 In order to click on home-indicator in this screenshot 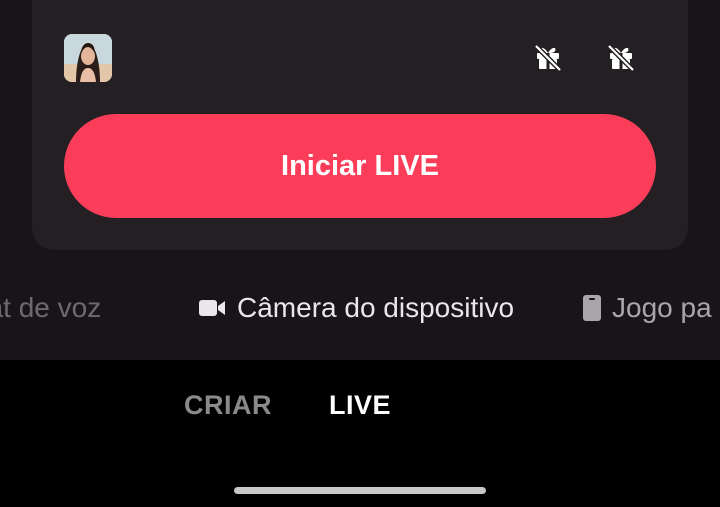, I will do `click(360, 490)`.